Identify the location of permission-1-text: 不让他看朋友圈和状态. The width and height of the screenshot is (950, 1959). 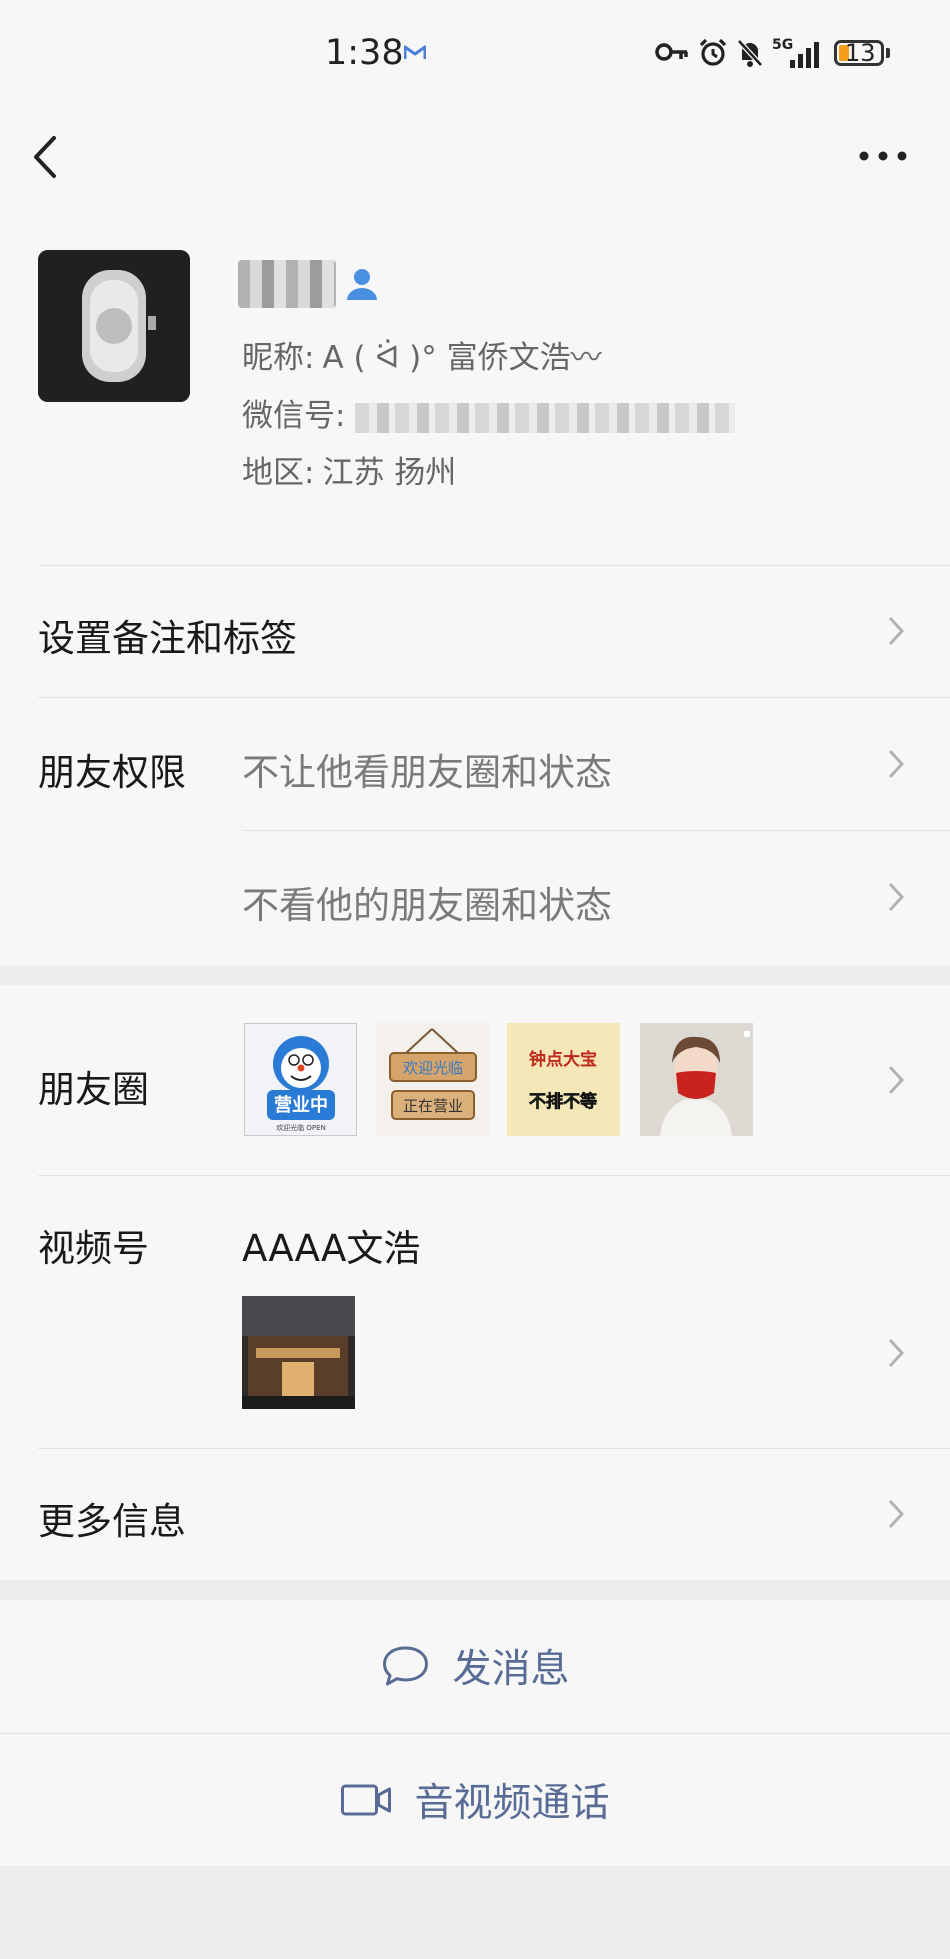
(427, 772).